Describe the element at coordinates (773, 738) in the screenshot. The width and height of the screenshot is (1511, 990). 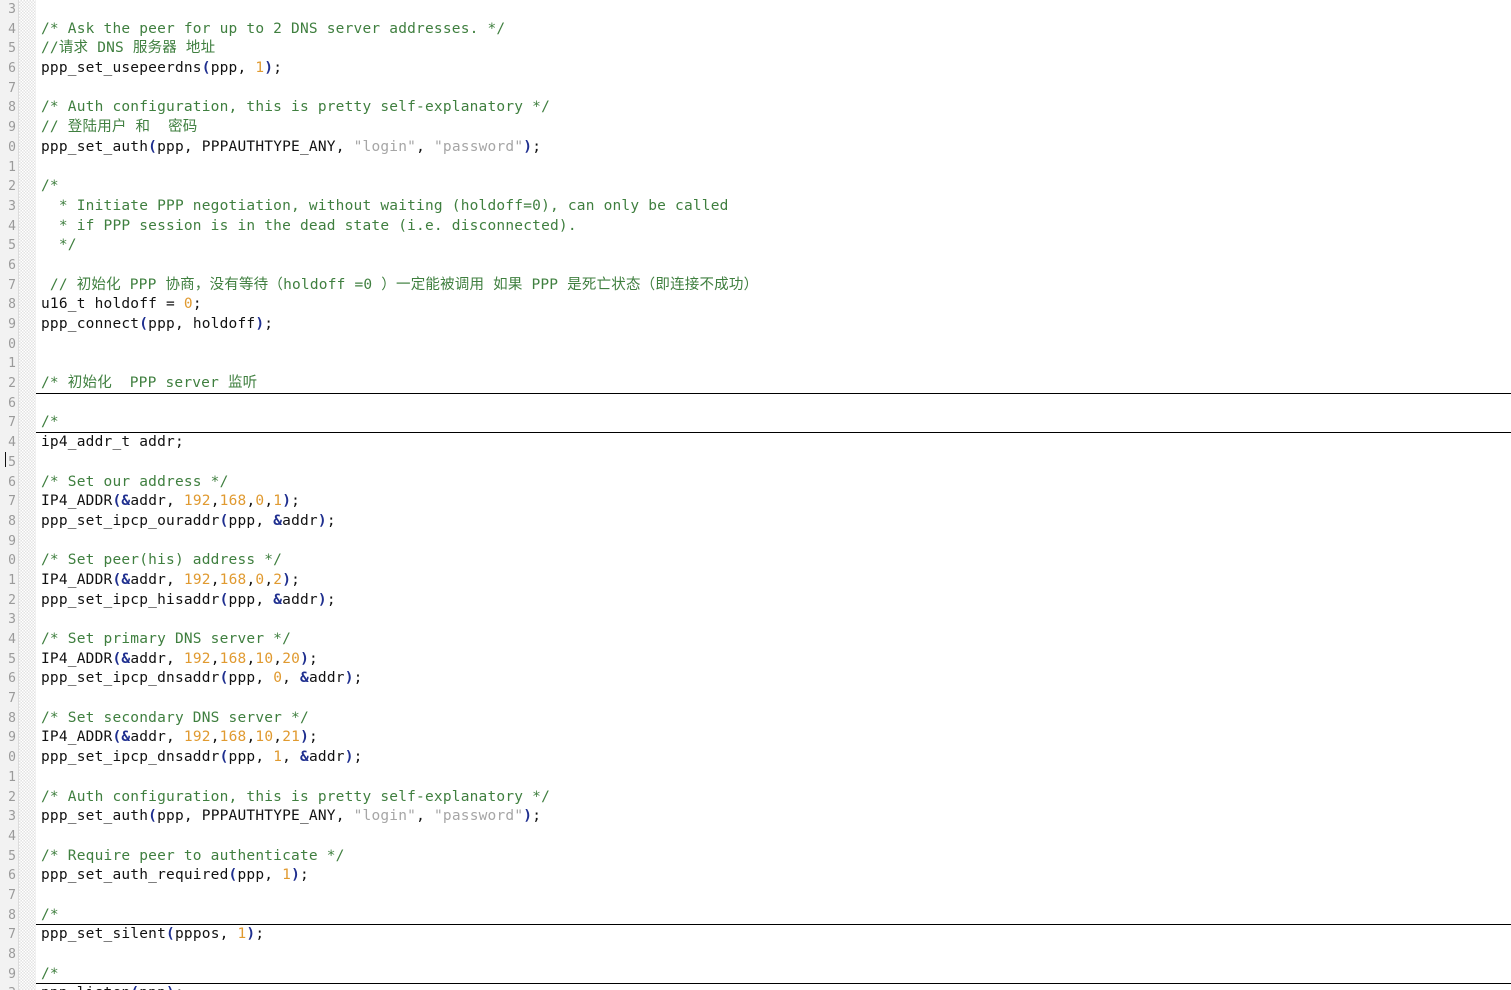
I see `code-line: IP4_ADDR(&addr, 192,168,10,21);` at that location.